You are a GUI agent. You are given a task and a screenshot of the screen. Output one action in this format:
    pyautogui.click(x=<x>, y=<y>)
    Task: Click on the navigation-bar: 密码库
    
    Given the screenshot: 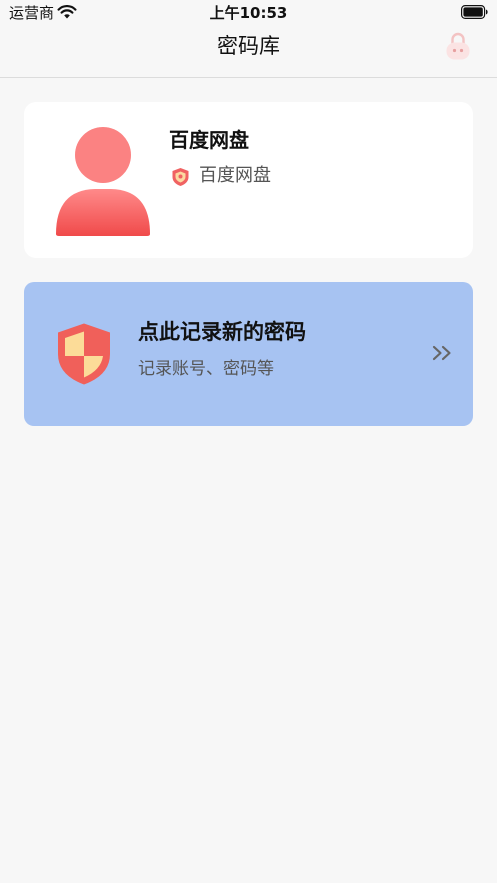 What is the action you would take?
    pyautogui.click(x=248, y=52)
    